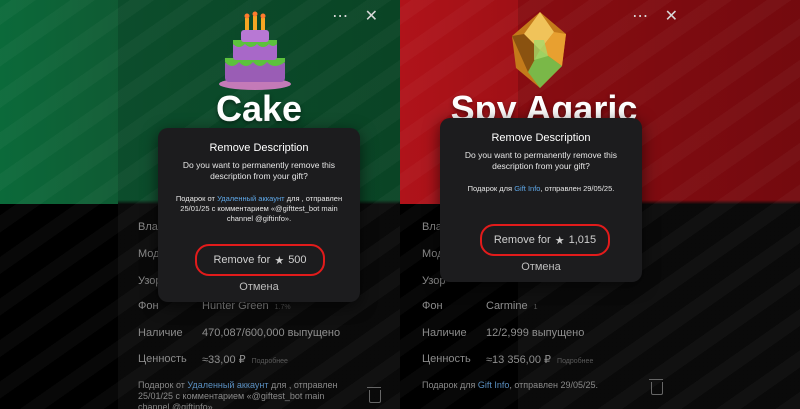 This screenshot has width=800, height=409. What do you see at coordinates (540, 360) in the screenshot?
I see `row-value: ≈13 356,00 ₽ Подробнее` at bounding box center [540, 360].